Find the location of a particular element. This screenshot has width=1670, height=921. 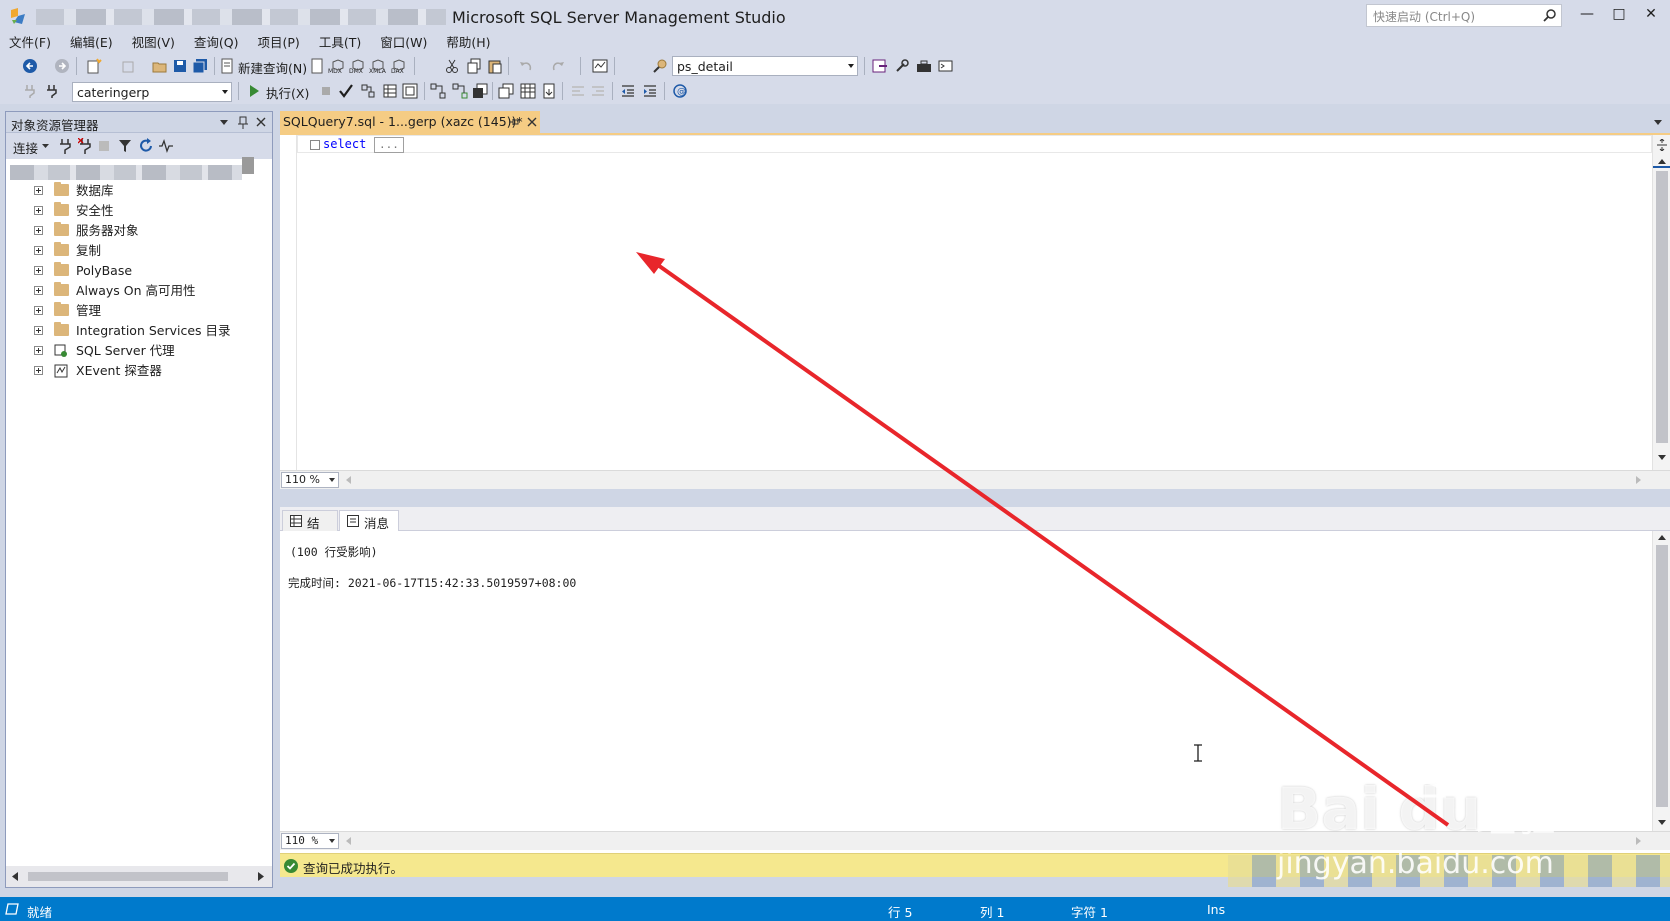

include-plan-icon is located at coordinates (438, 91).